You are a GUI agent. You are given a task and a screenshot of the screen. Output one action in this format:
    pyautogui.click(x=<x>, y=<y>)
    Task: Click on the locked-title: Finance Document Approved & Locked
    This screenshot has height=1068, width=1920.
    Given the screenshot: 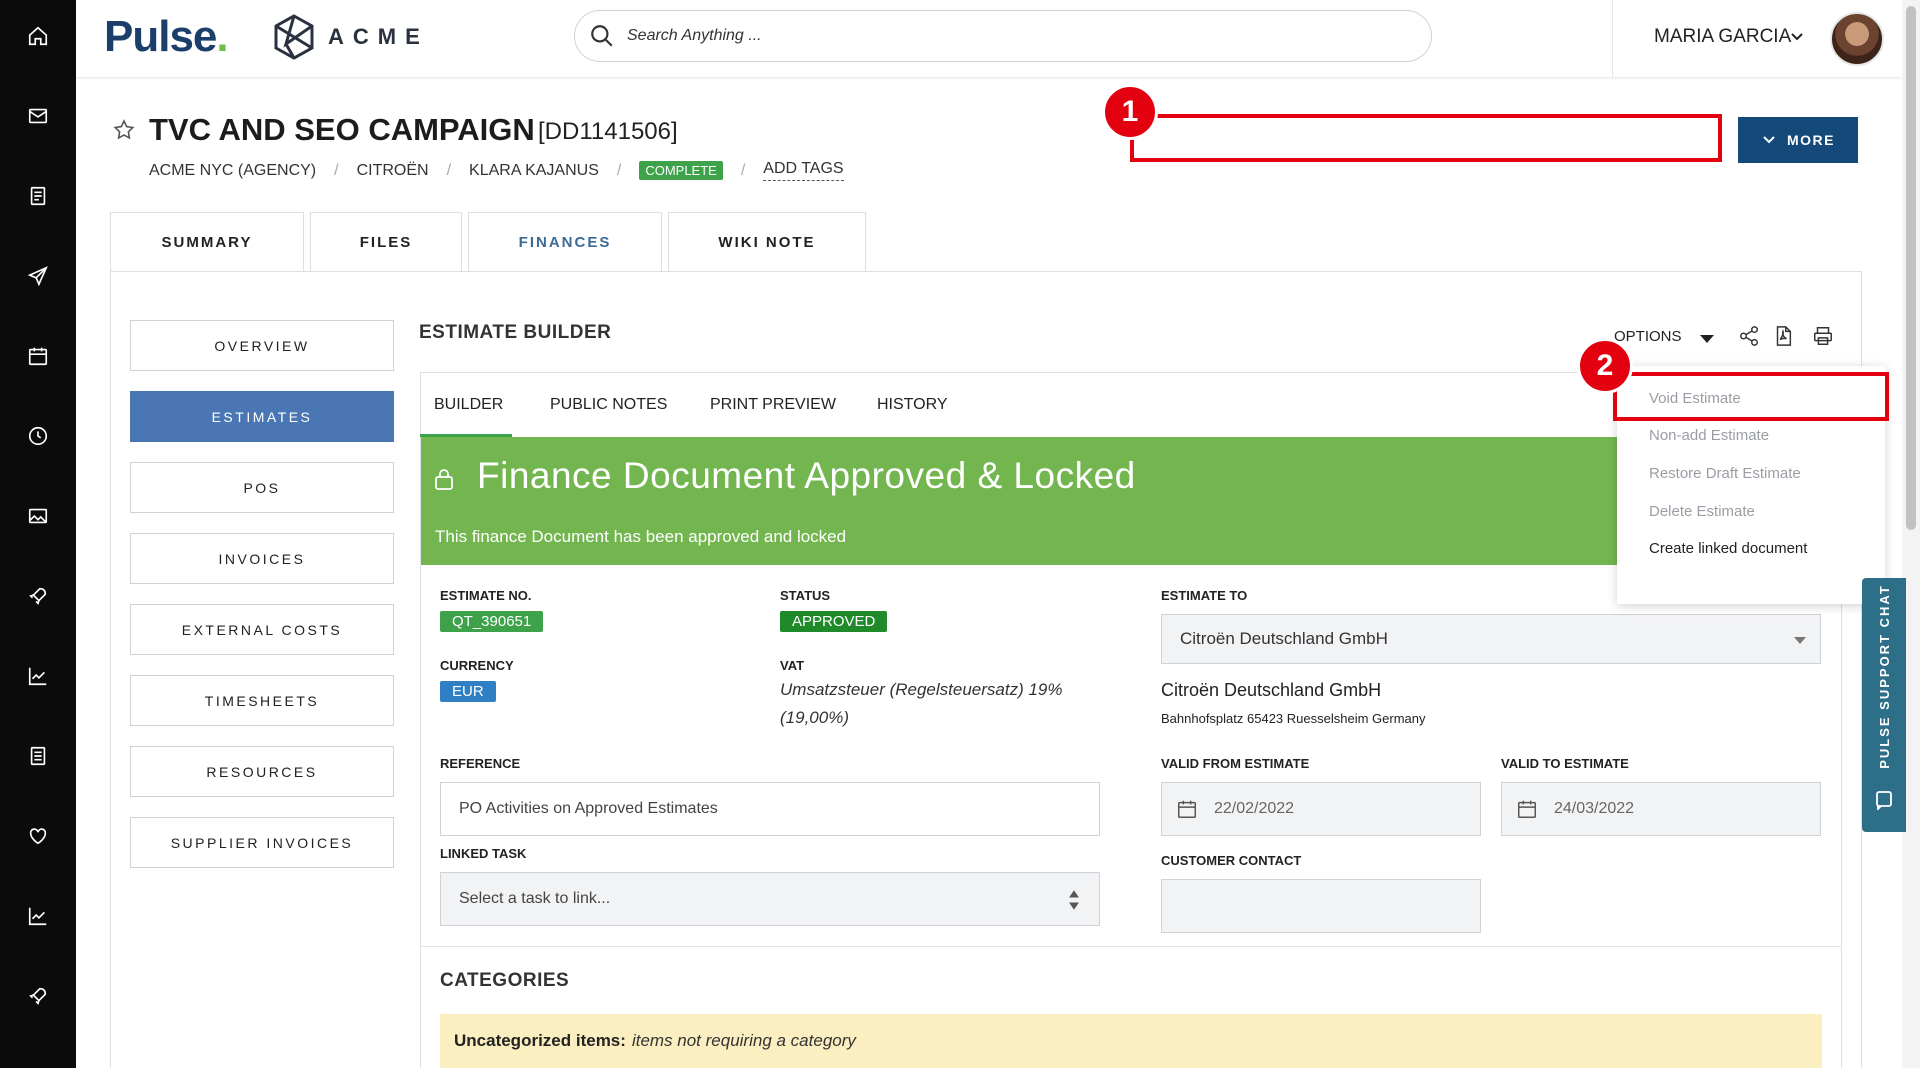 What is the action you would take?
    pyautogui.click(x=806, y=475)
    